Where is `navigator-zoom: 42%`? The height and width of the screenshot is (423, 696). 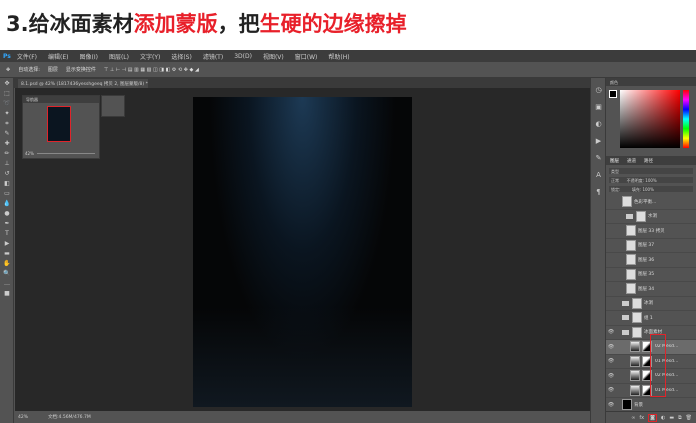
navigator-zoom: 42% is located at coordinates (29, 153).